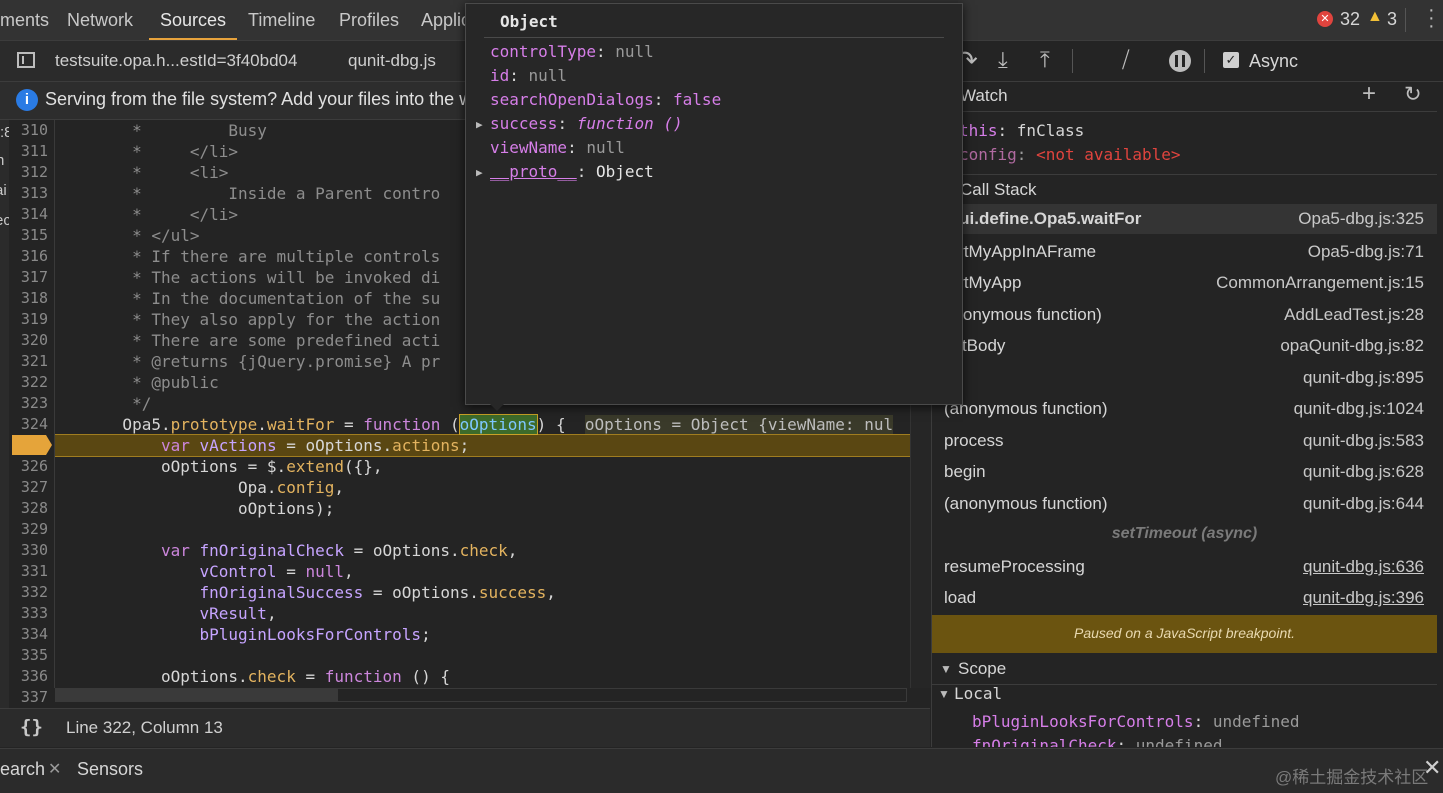 The height and width of the screenshot is (793, 1443). Describe the element at coordinates (110, 769) in the screenshot. I see `drawer-tab-sensors: Sensors` at that location.